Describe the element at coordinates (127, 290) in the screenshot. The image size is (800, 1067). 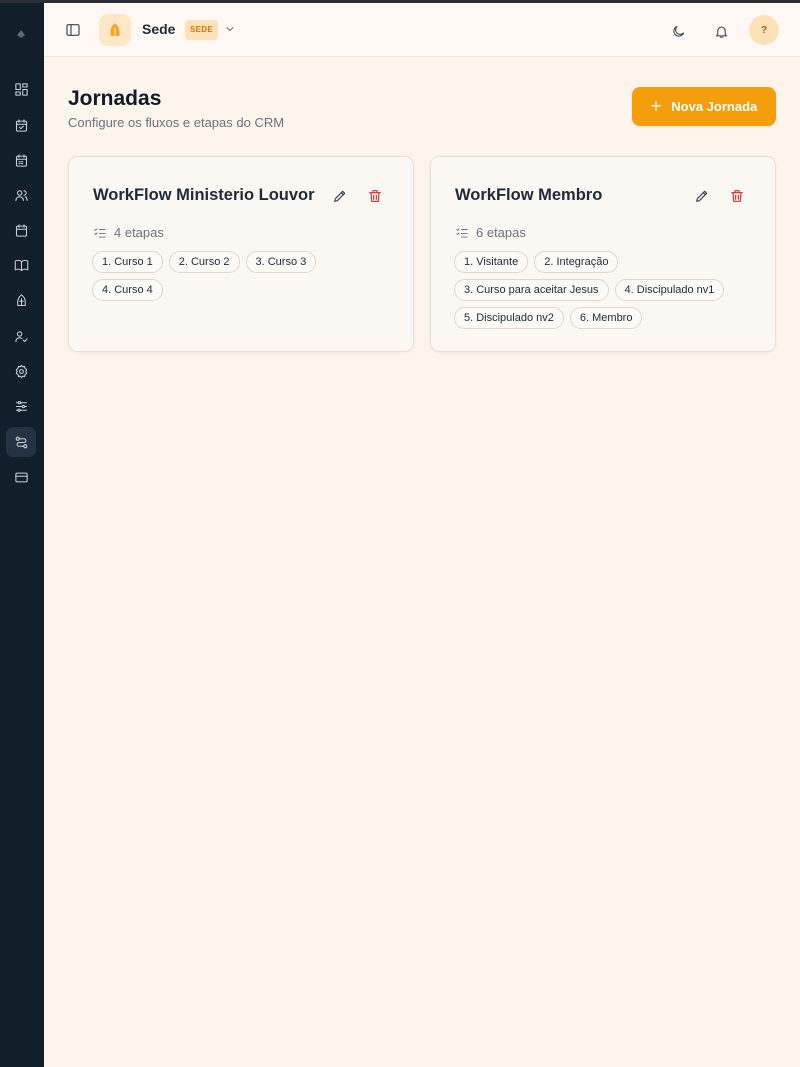
I see `stage-chip: 4. Curso 4` at that location.